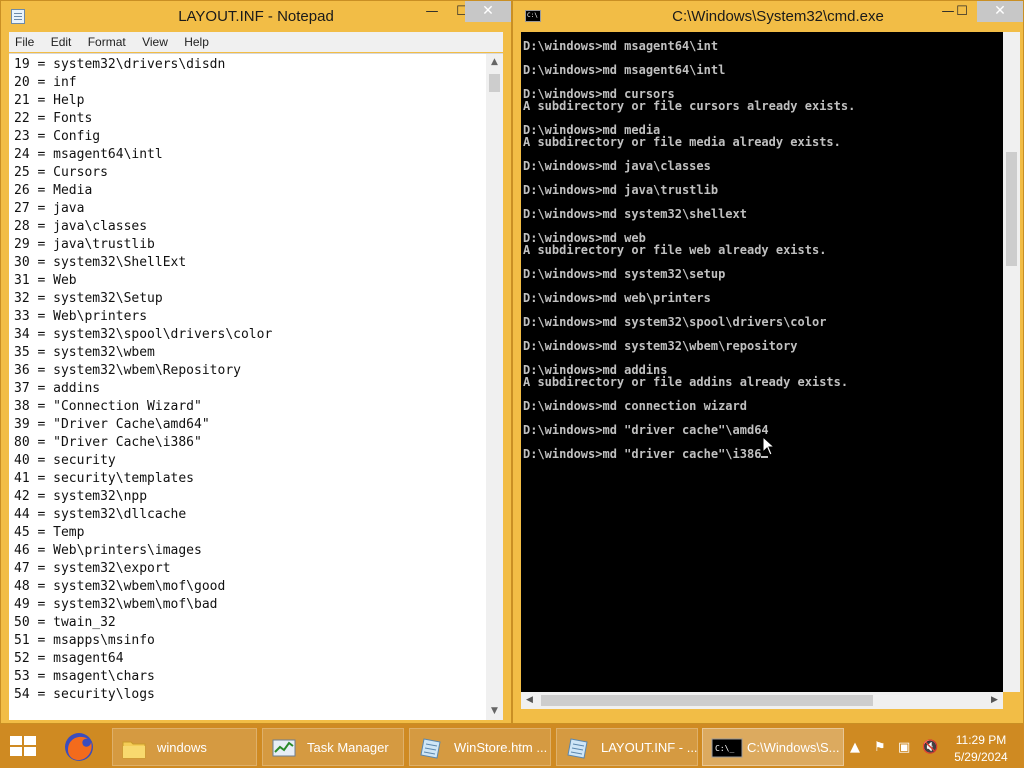 The height and width of the screenshot is (768, 1024). Describe the element at coordinates (981, 740) in the screenshot. I see `clock-time: 11:29 PM` at that location.